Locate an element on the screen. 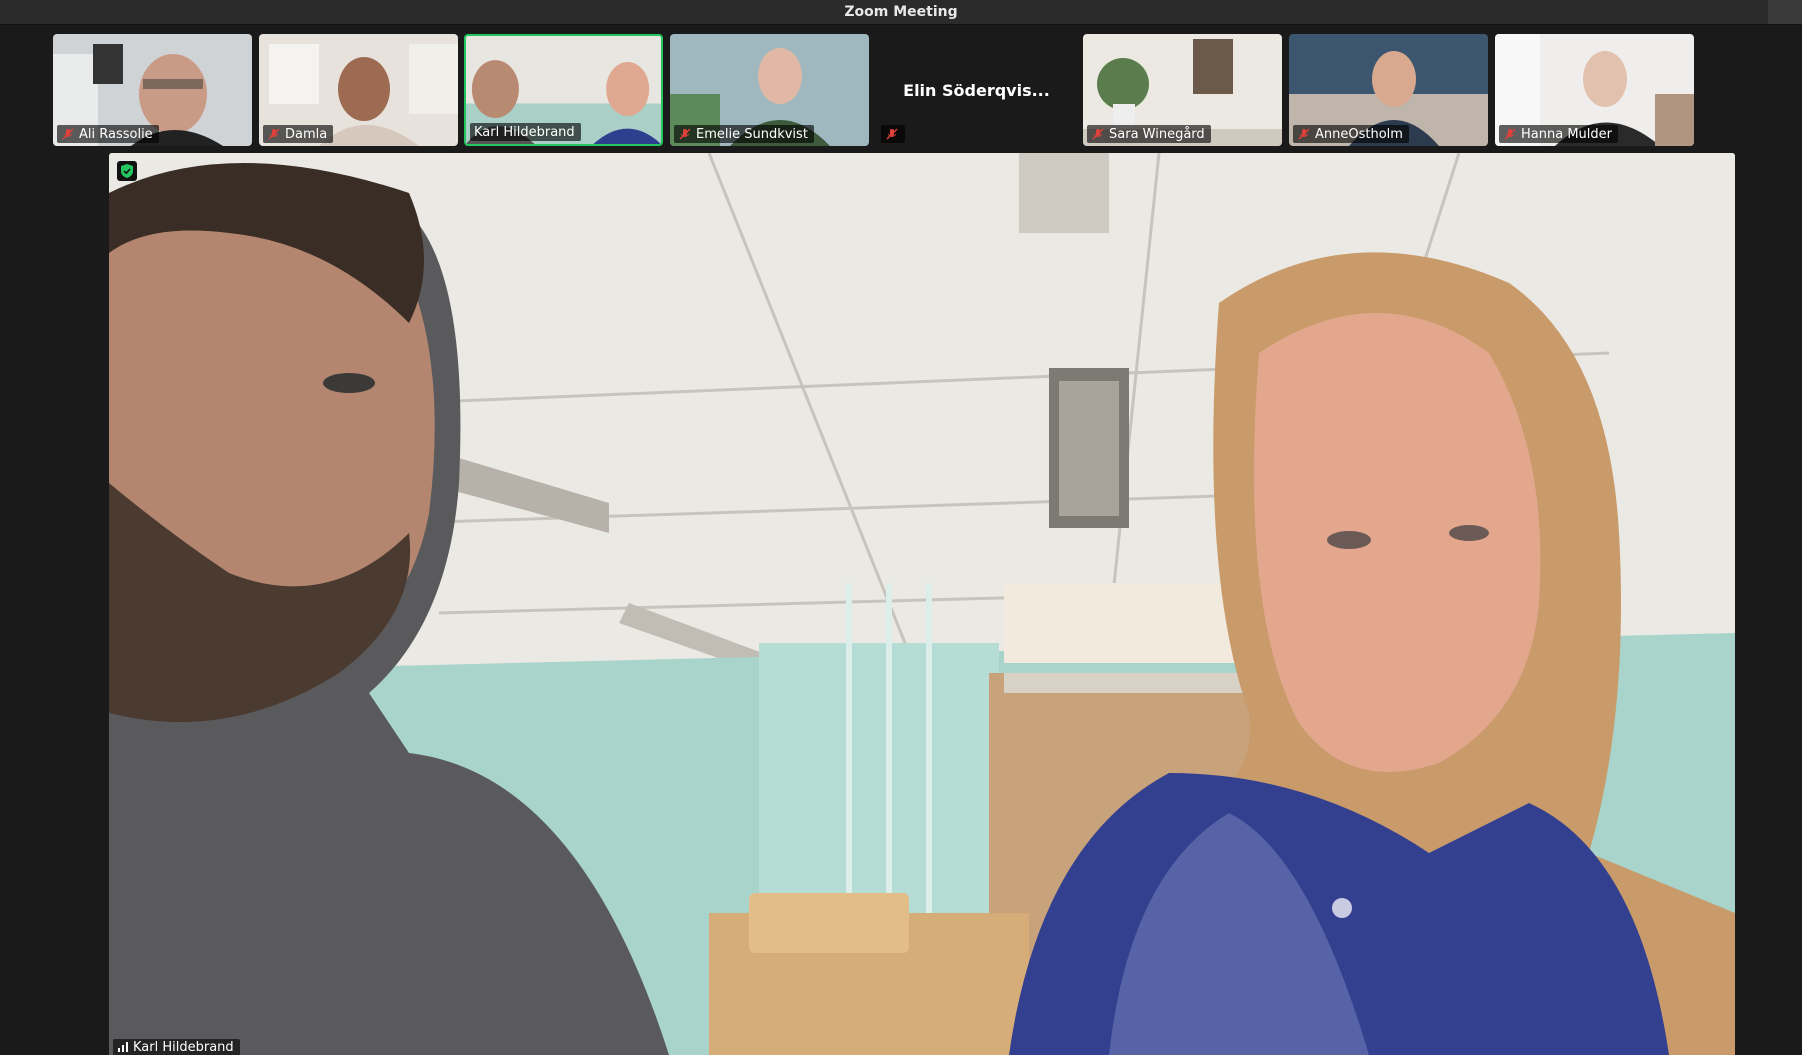 The height and width of the screenshot is (1055, 1802). title-bar: Zoom Meeting is located at coordinates (901, 12).